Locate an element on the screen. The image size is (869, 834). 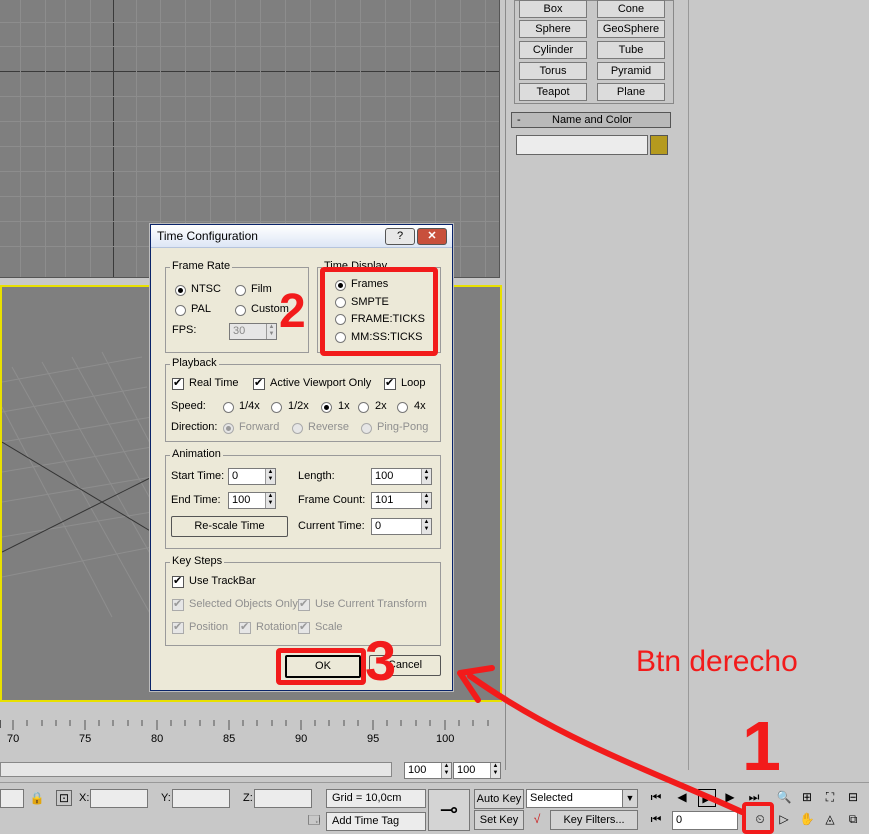
annotation-number-3: 3 is located at coordinates (381, 660).